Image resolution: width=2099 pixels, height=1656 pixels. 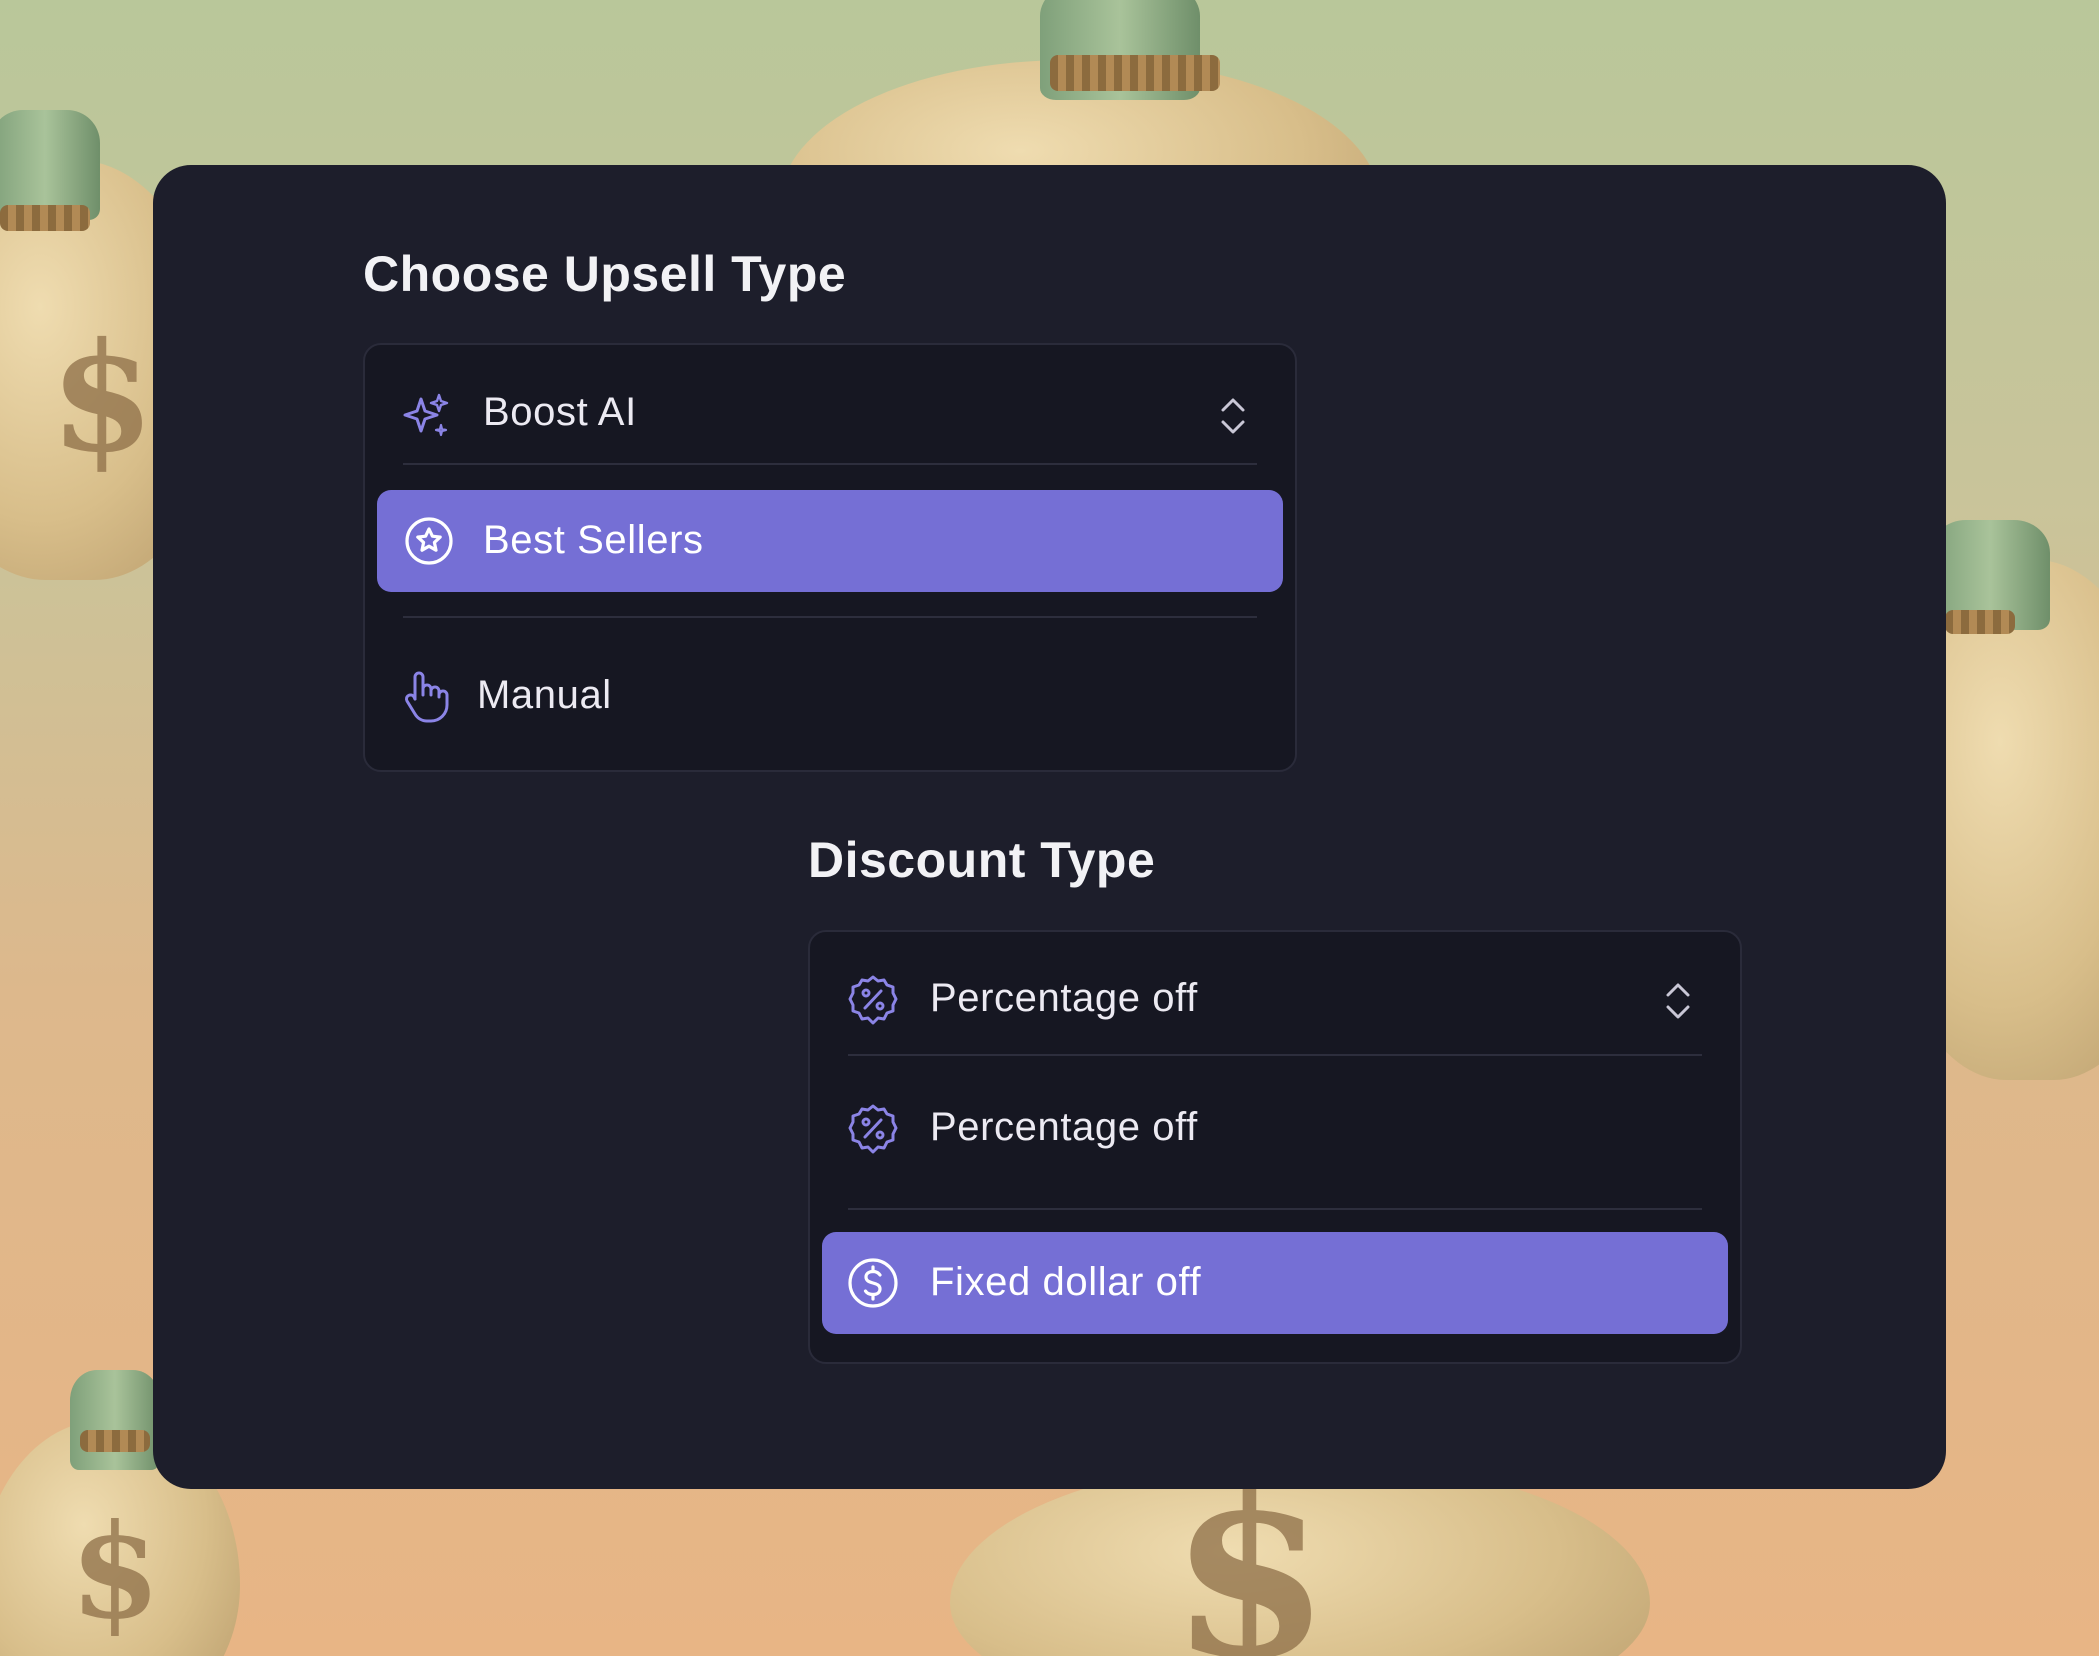 What do you see at coordinates (830, 413) in the screenshot?
I see `upsell-option-boost-ai: Boost AI` at bounding box center [830, 413].